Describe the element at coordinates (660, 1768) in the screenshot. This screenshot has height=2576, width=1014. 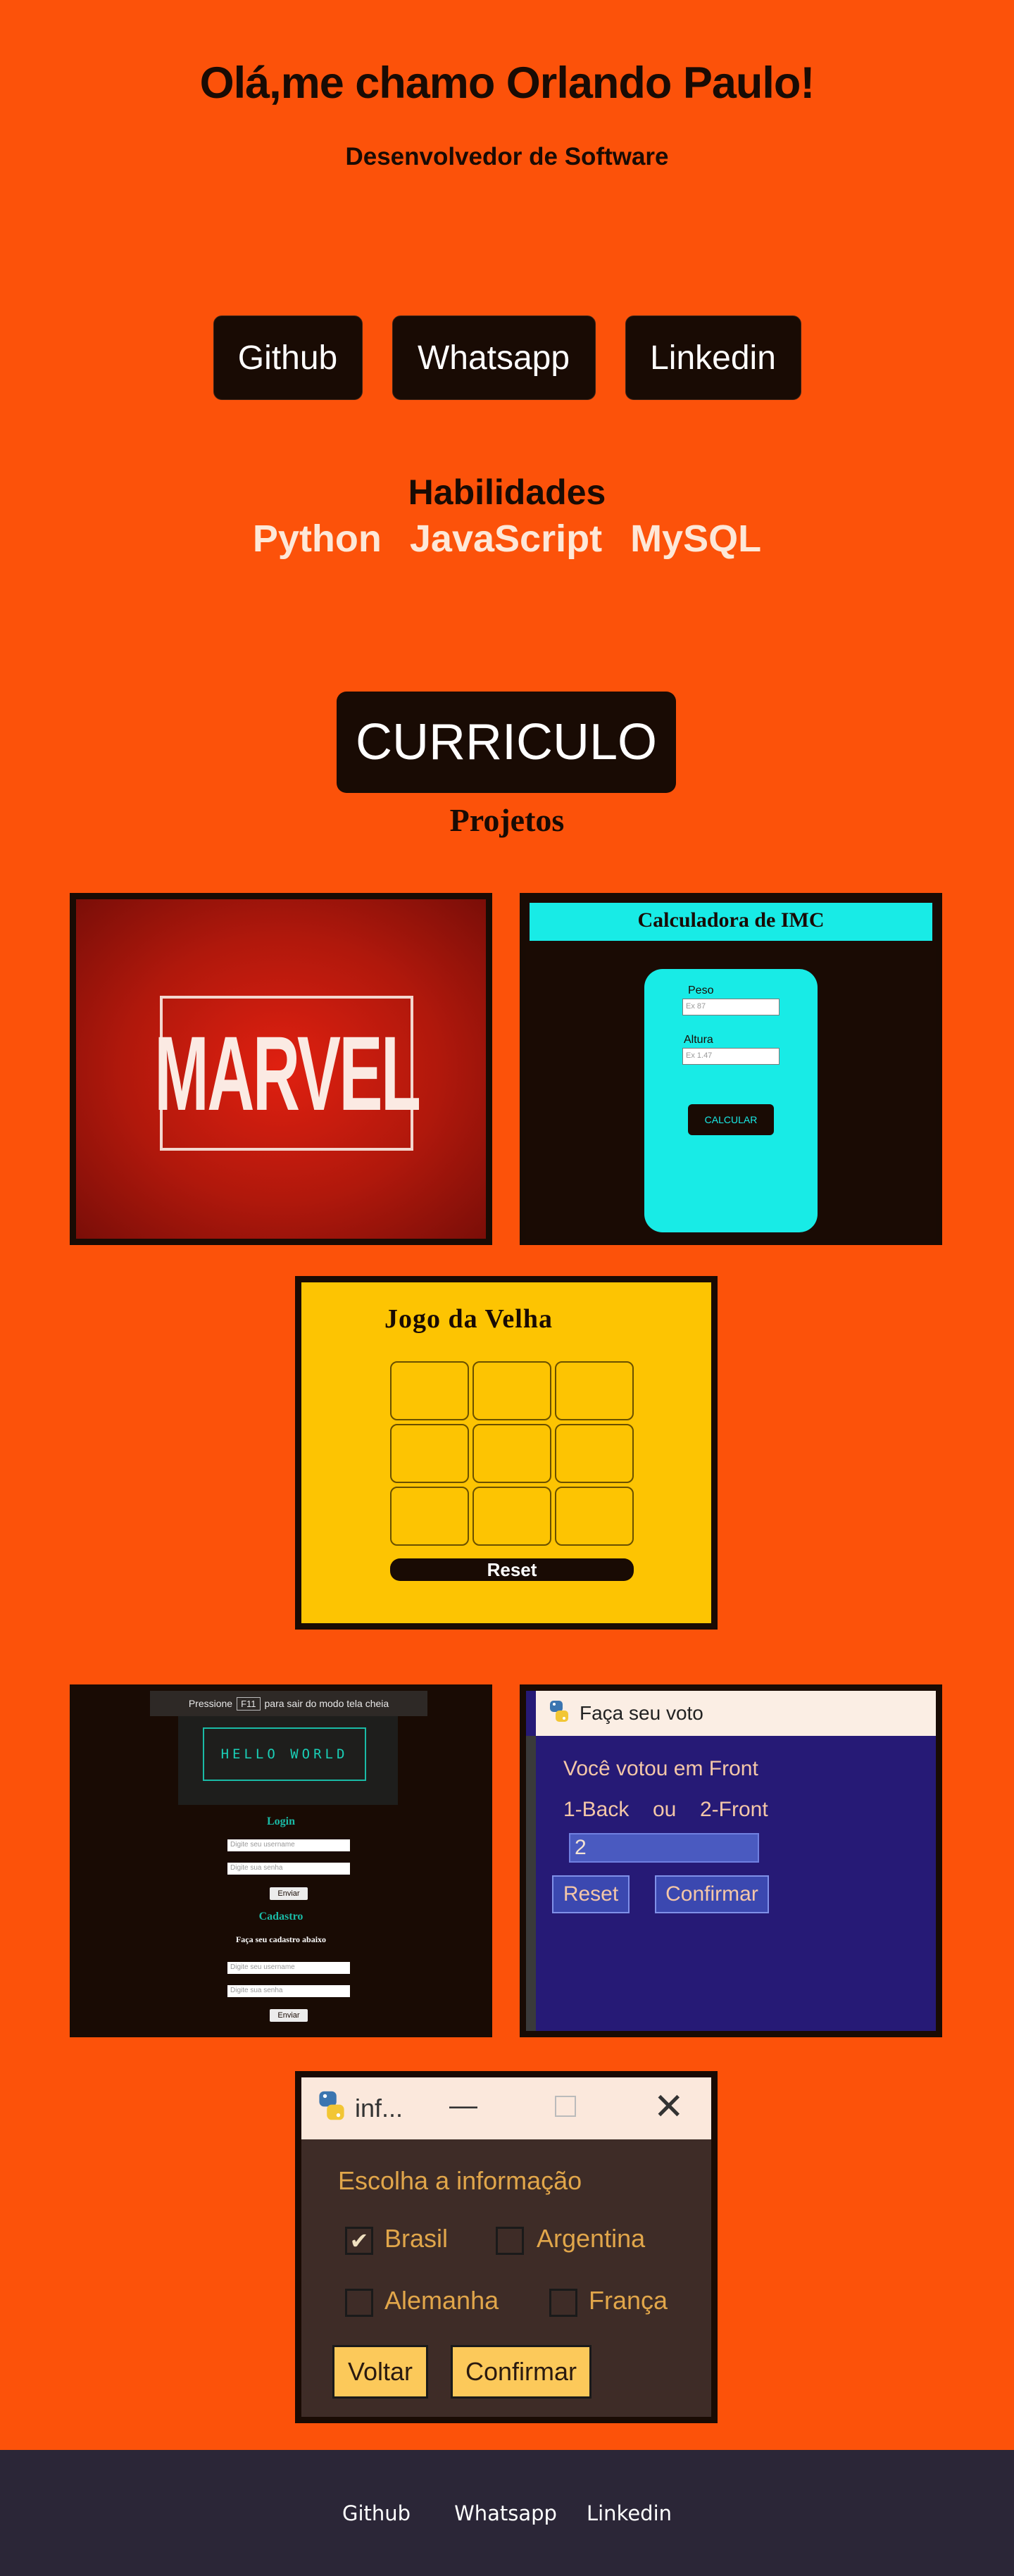
I see `voto-result-text: Você votou em Front` at that location.